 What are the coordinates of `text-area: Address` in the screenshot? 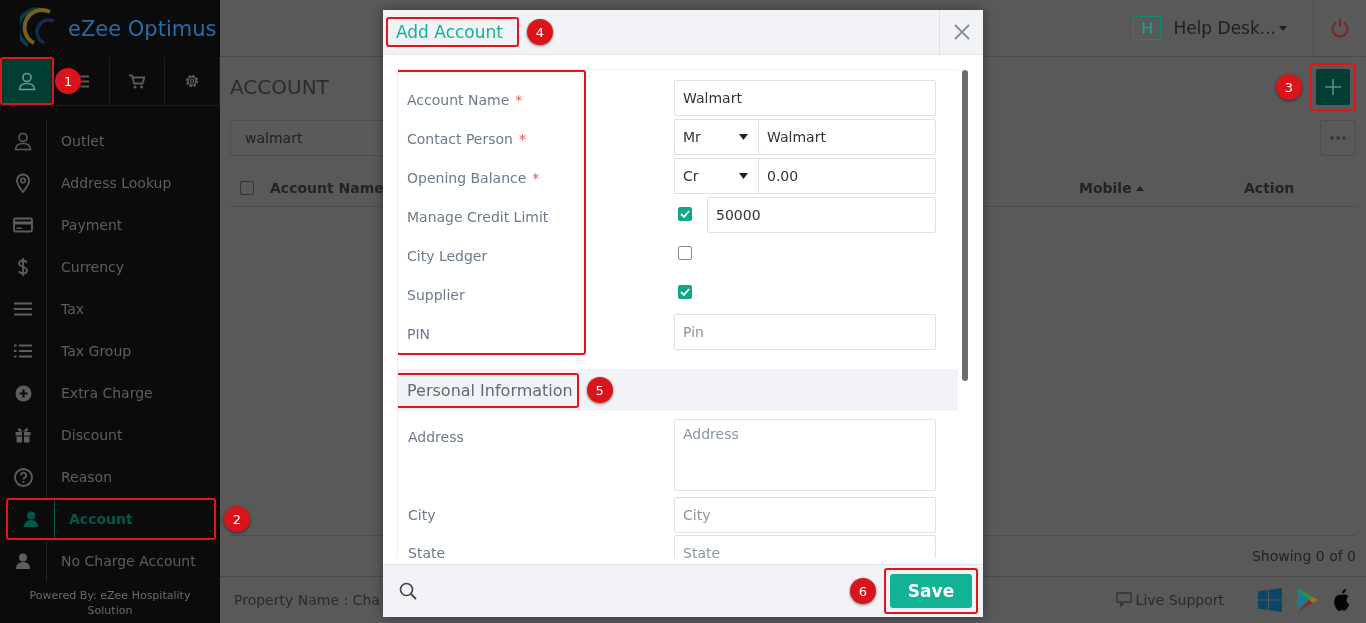 It's located at (805, 455).